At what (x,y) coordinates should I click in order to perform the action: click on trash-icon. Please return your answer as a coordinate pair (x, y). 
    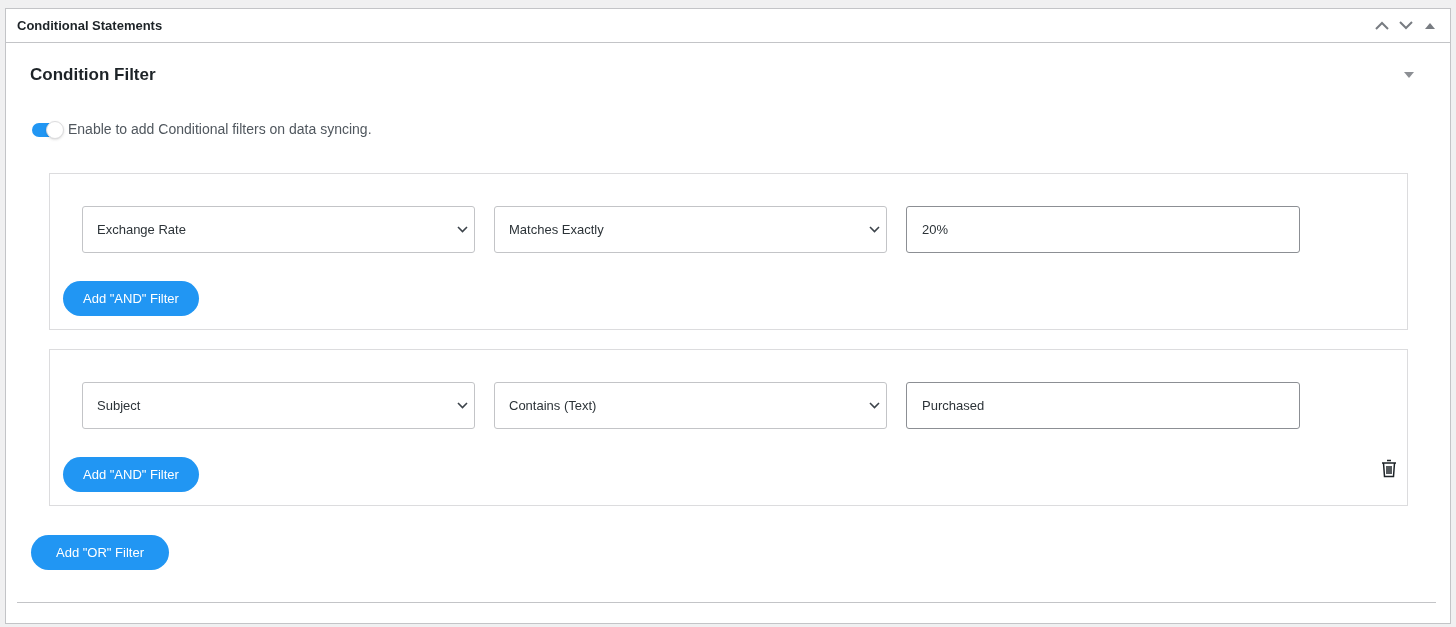
    Looking at the image, I should click on (1389, 468).